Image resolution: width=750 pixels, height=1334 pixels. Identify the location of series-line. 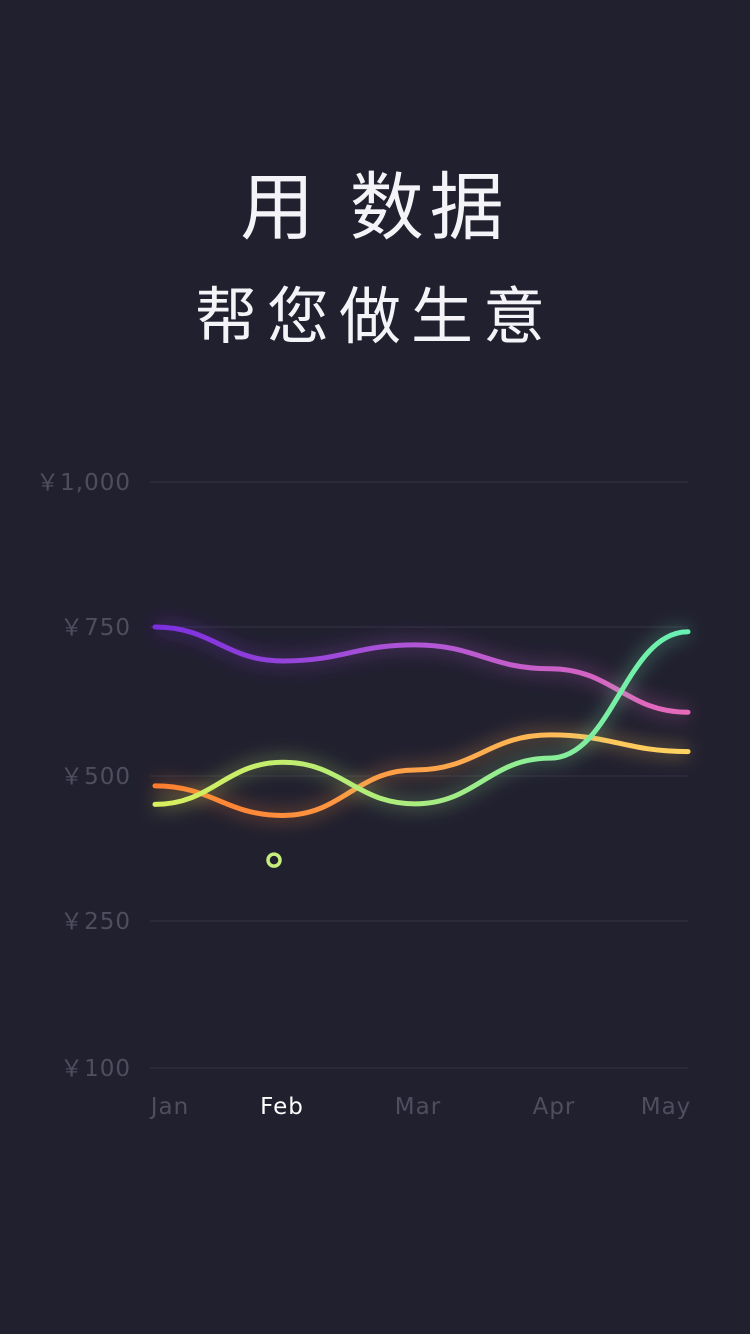
(421, 669).